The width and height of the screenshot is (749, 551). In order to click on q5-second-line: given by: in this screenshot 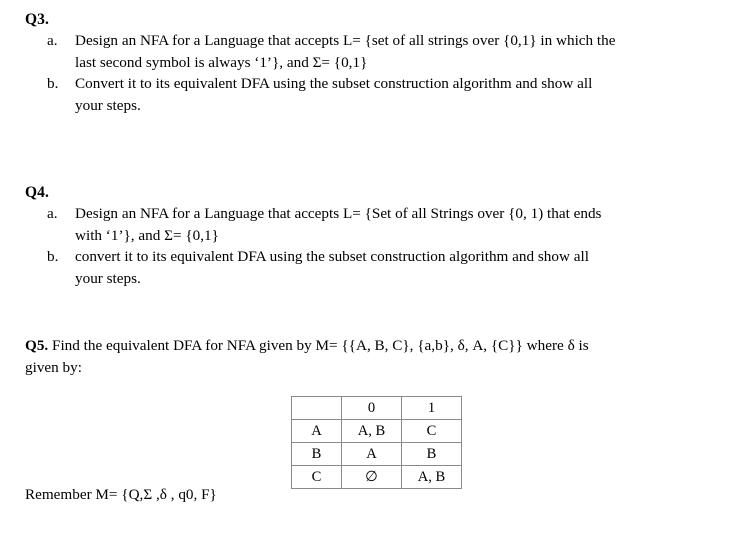, I will do `click(53, 367)`.